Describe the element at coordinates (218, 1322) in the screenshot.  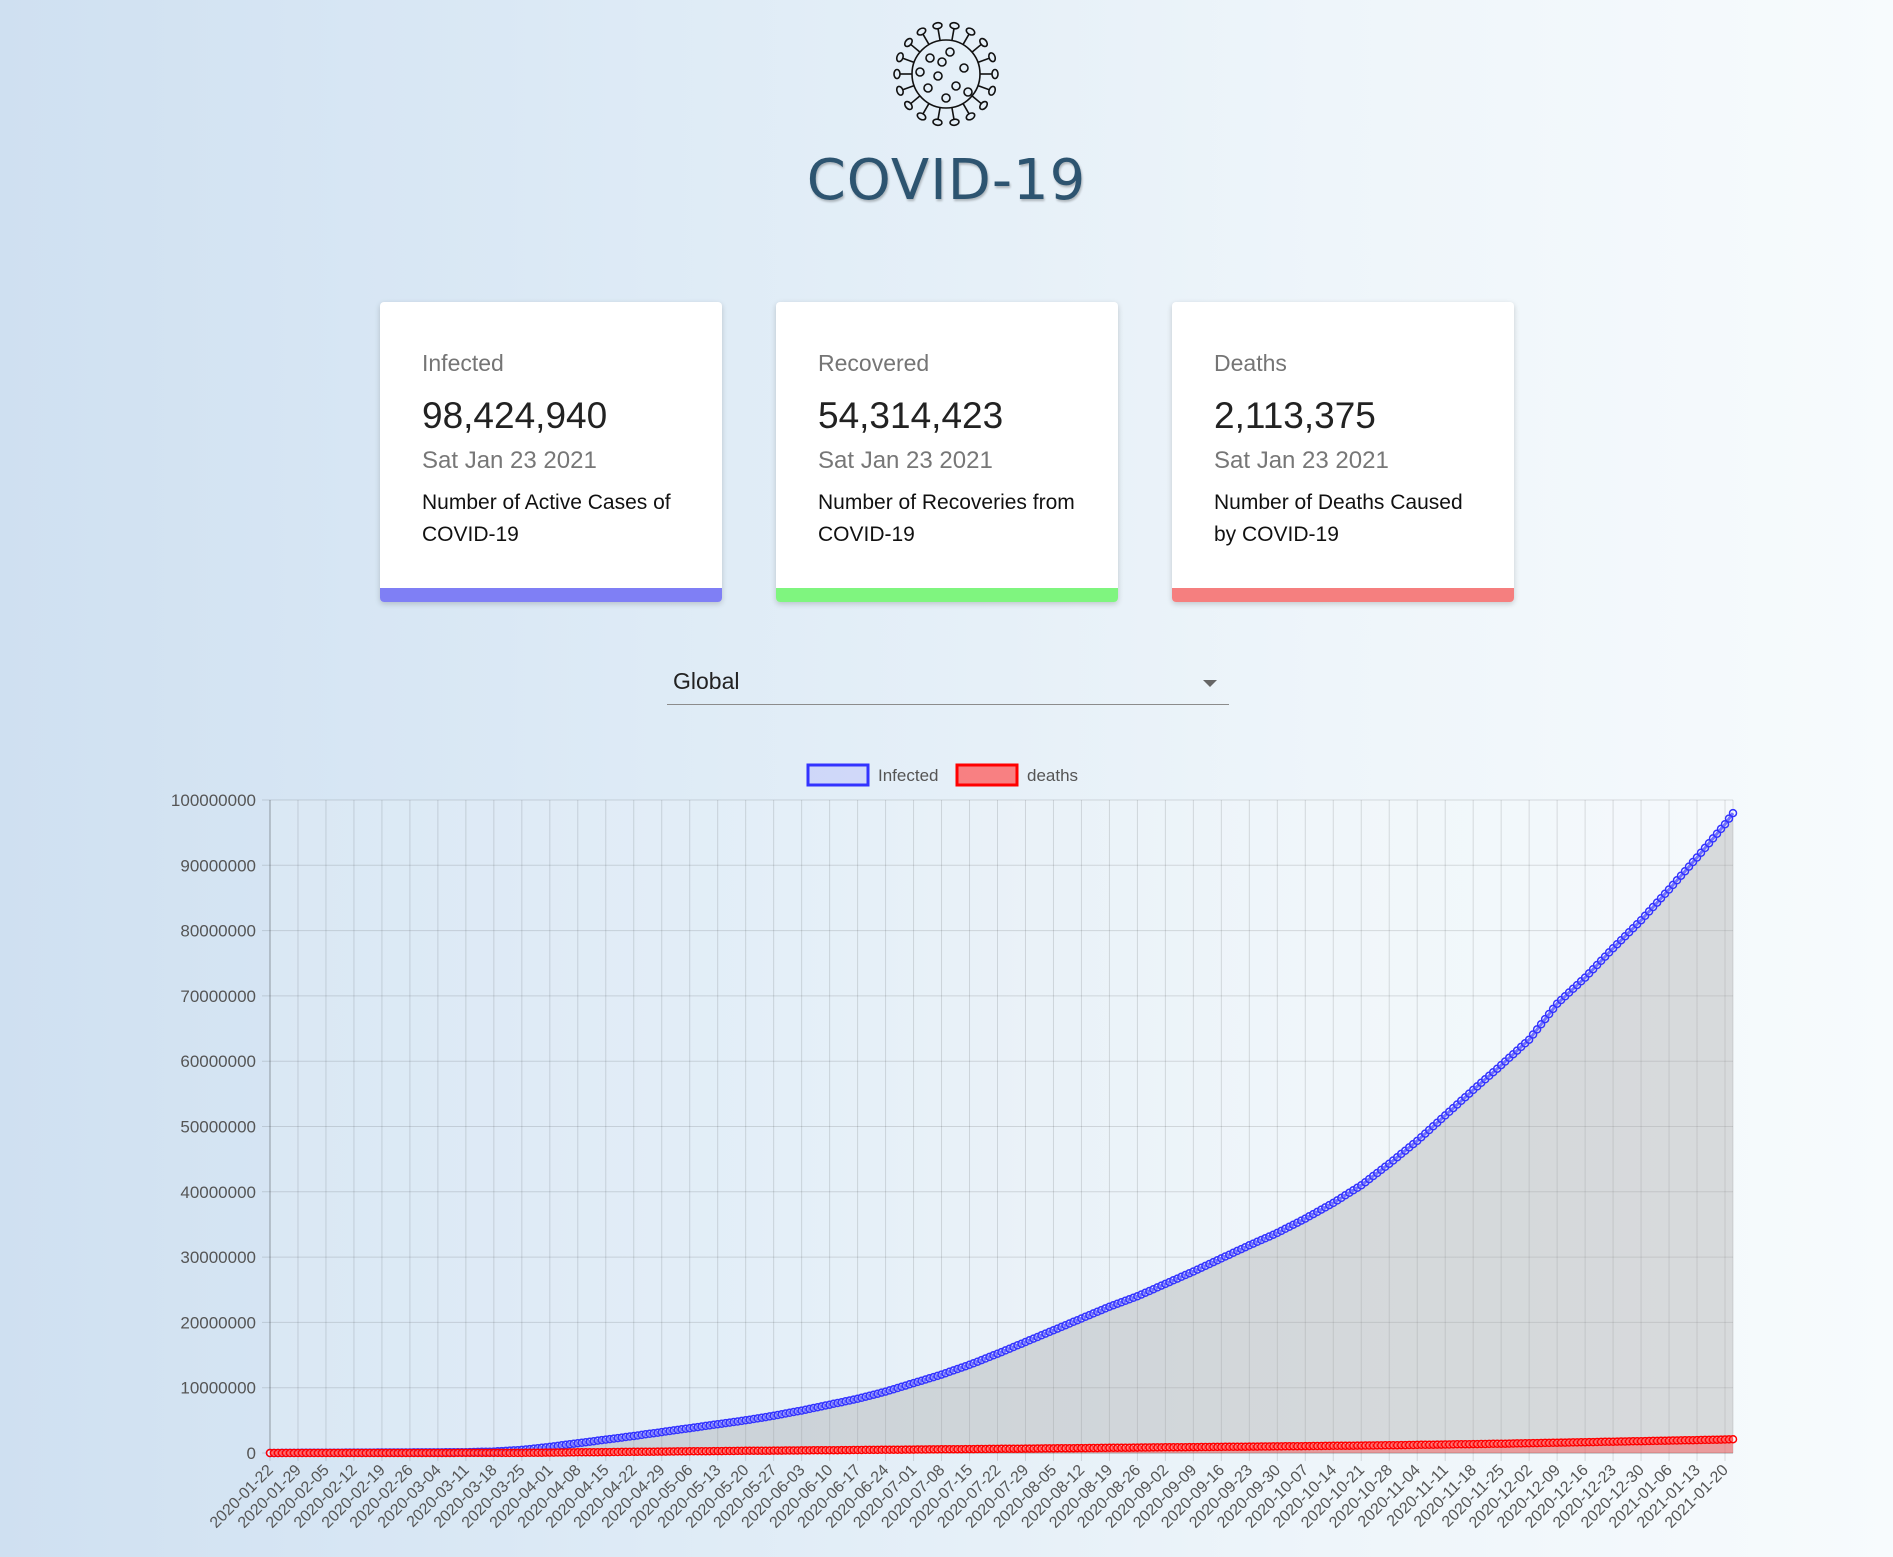
I see `y-tick-label: 20000000` at that location.